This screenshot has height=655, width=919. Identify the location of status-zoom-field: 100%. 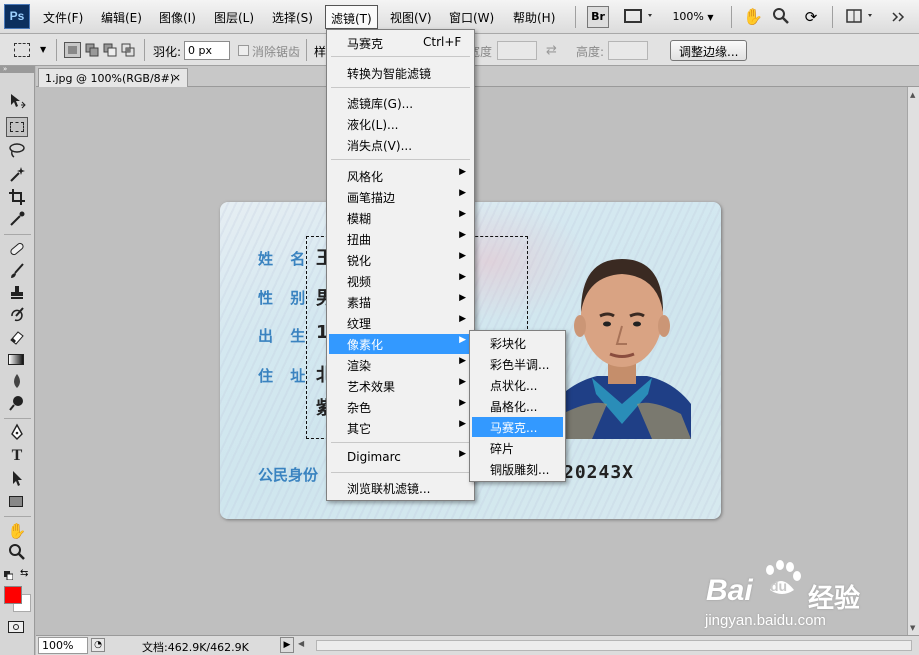
(63, 645).